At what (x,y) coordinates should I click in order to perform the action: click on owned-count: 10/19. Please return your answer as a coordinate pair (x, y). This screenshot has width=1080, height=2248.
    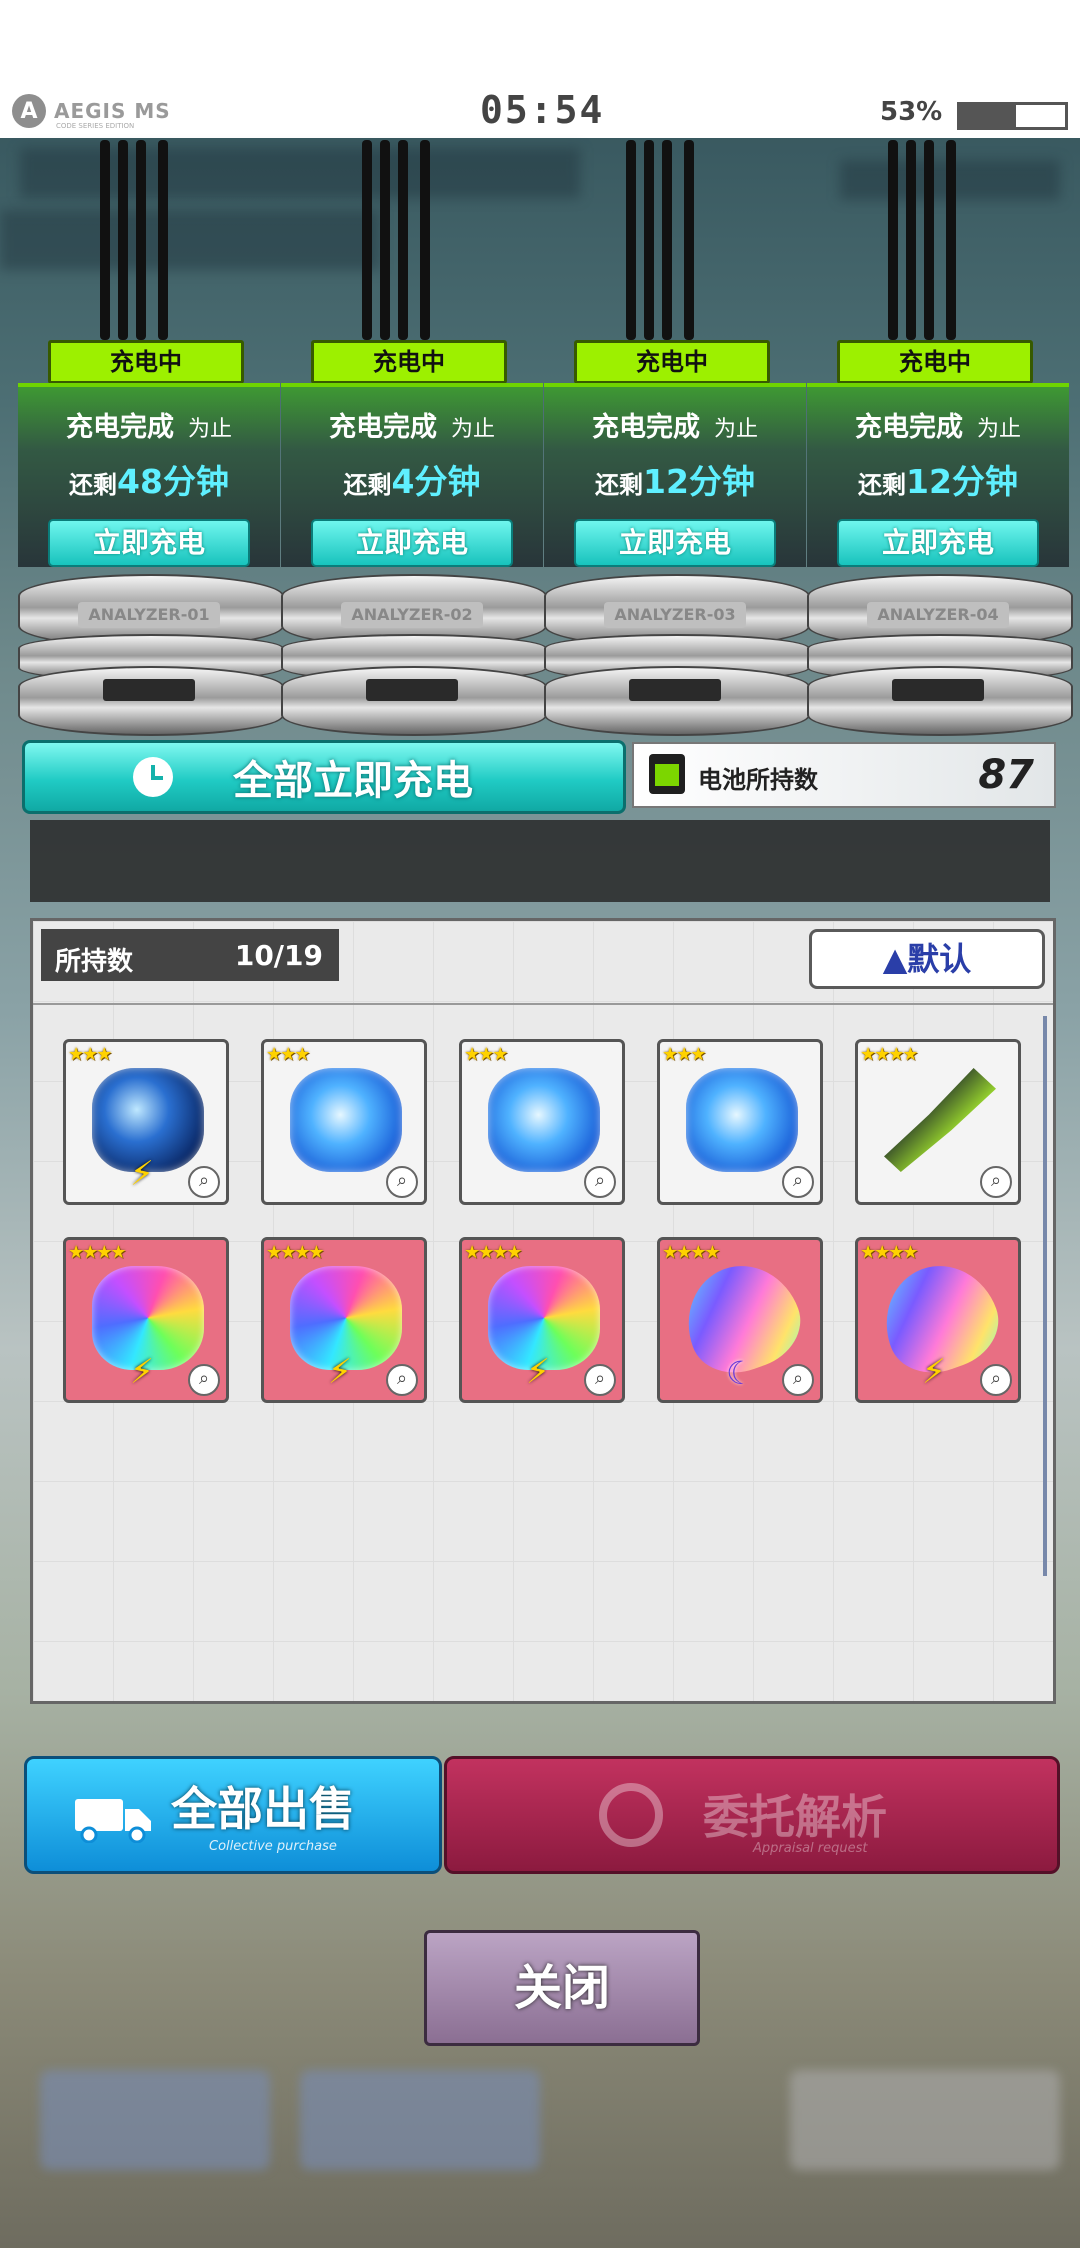
    Looking at the image, I should click on (278, 955).